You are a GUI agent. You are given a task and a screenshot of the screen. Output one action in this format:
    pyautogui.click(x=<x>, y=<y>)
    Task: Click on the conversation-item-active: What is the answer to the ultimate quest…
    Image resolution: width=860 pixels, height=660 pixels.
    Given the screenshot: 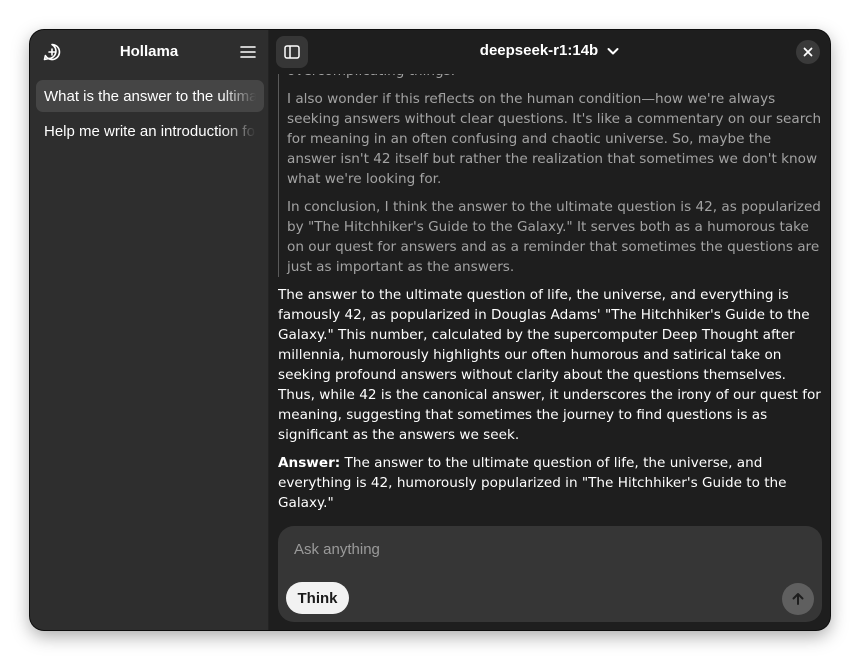 What is the action you would take?
    pyautogui.click(x=150, y=96)
    